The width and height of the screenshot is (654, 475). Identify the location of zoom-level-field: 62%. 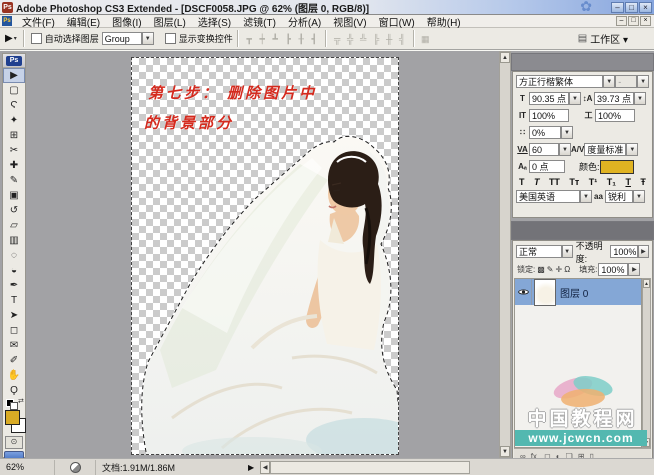
(27, 467).